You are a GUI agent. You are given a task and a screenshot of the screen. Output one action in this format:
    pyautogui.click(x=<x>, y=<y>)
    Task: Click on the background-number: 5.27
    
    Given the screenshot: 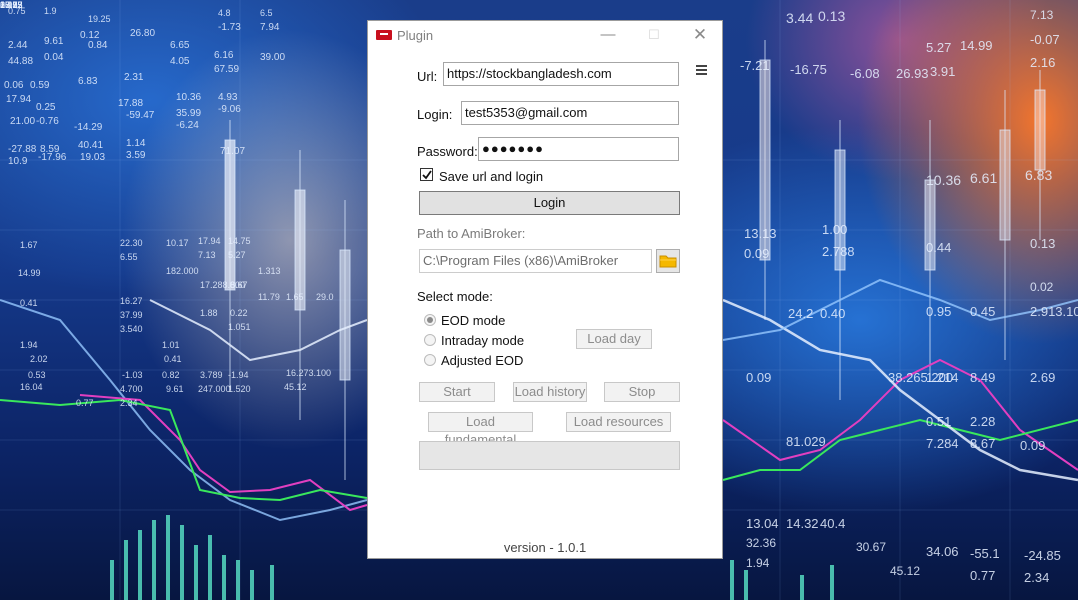 What is the action you would take?
    pyautogui.click(x=939, y=47)
    